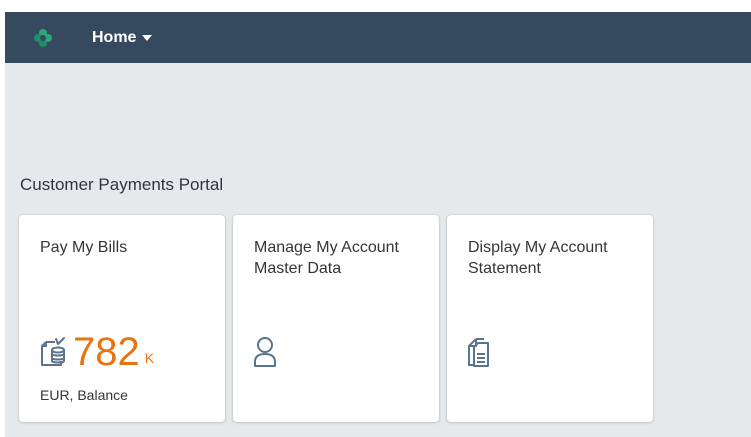  I want to click on tile-manage-account-master-data: Manage My Account Master Data, so click(336, 318).